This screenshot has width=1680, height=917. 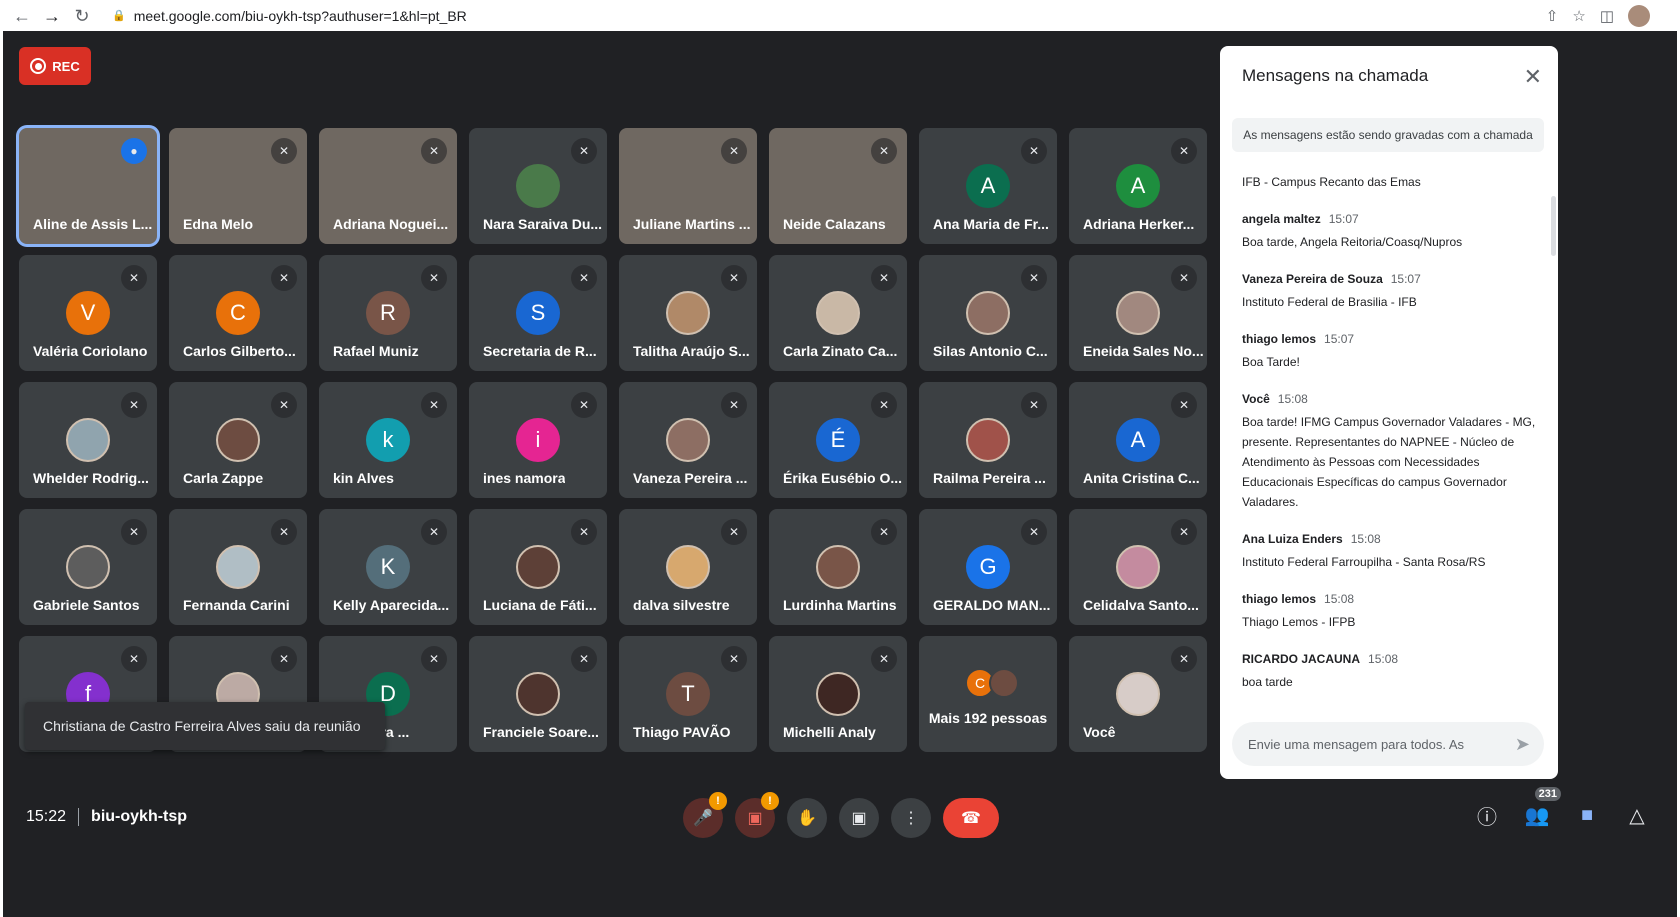 I want to click on close-icon: ✕, so click(x=1533, y=77).